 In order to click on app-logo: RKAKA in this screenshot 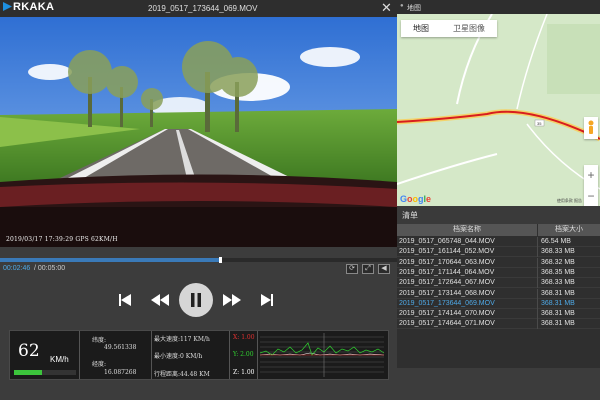, I will do `click(28, 7)`.